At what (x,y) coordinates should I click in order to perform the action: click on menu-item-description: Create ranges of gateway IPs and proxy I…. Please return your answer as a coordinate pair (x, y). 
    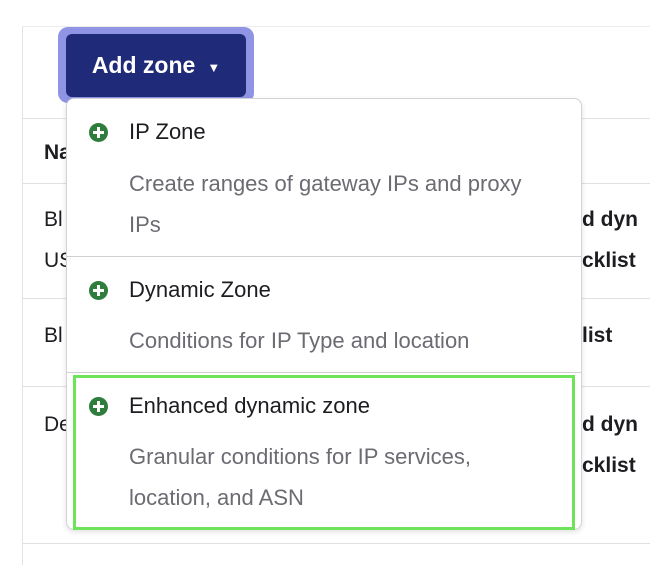
    Looking at the image, I should click on (325, 204).